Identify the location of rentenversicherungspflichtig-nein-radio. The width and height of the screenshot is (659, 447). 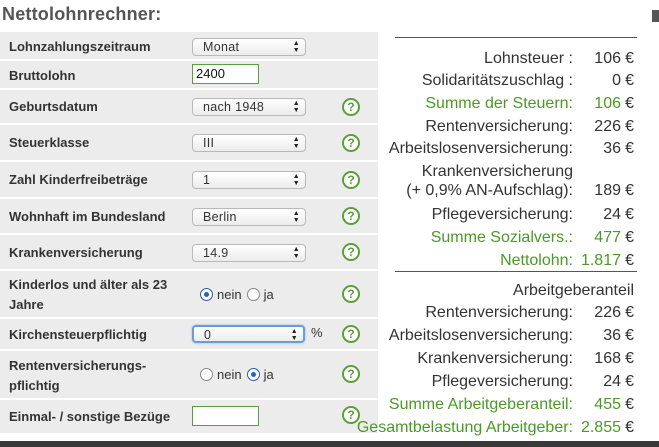
(206, 374).